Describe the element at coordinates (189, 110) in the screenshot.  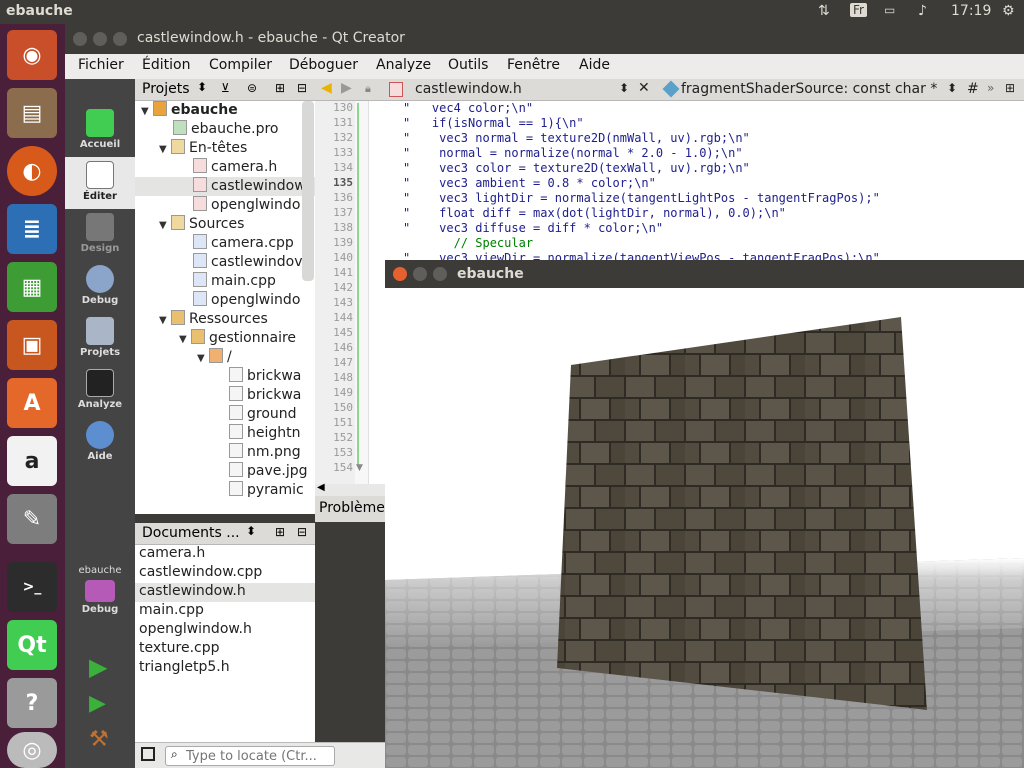
I see `tree-item-project: ▼ ebauche` at that location.